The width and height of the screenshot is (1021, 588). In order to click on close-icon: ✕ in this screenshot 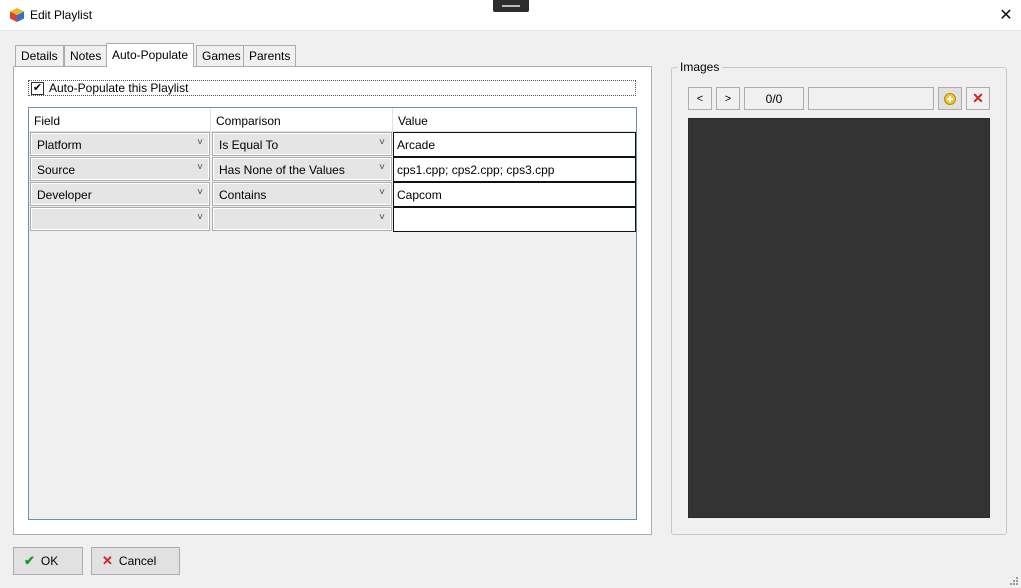, I will do `click(1006, 15)`.